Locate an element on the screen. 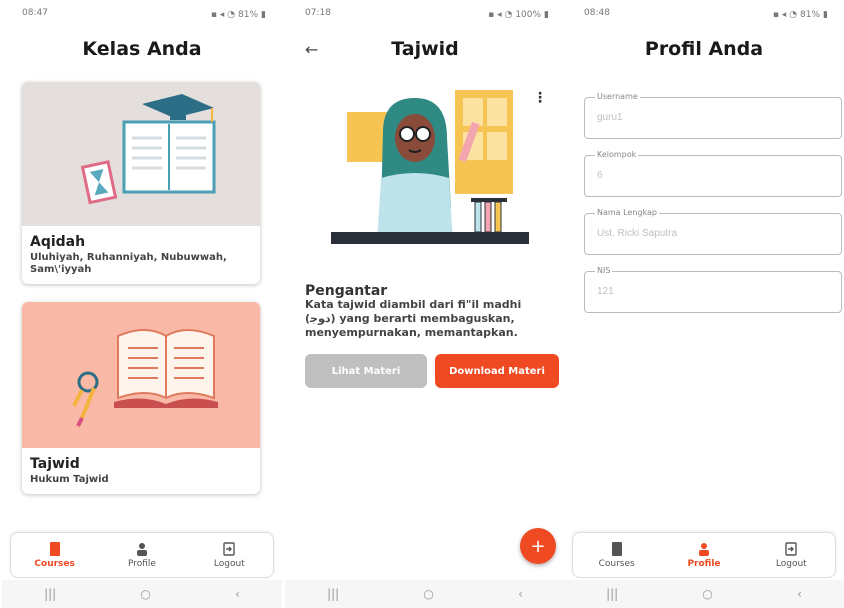  field-label: Kelompok is located at coordinates (617, 154).